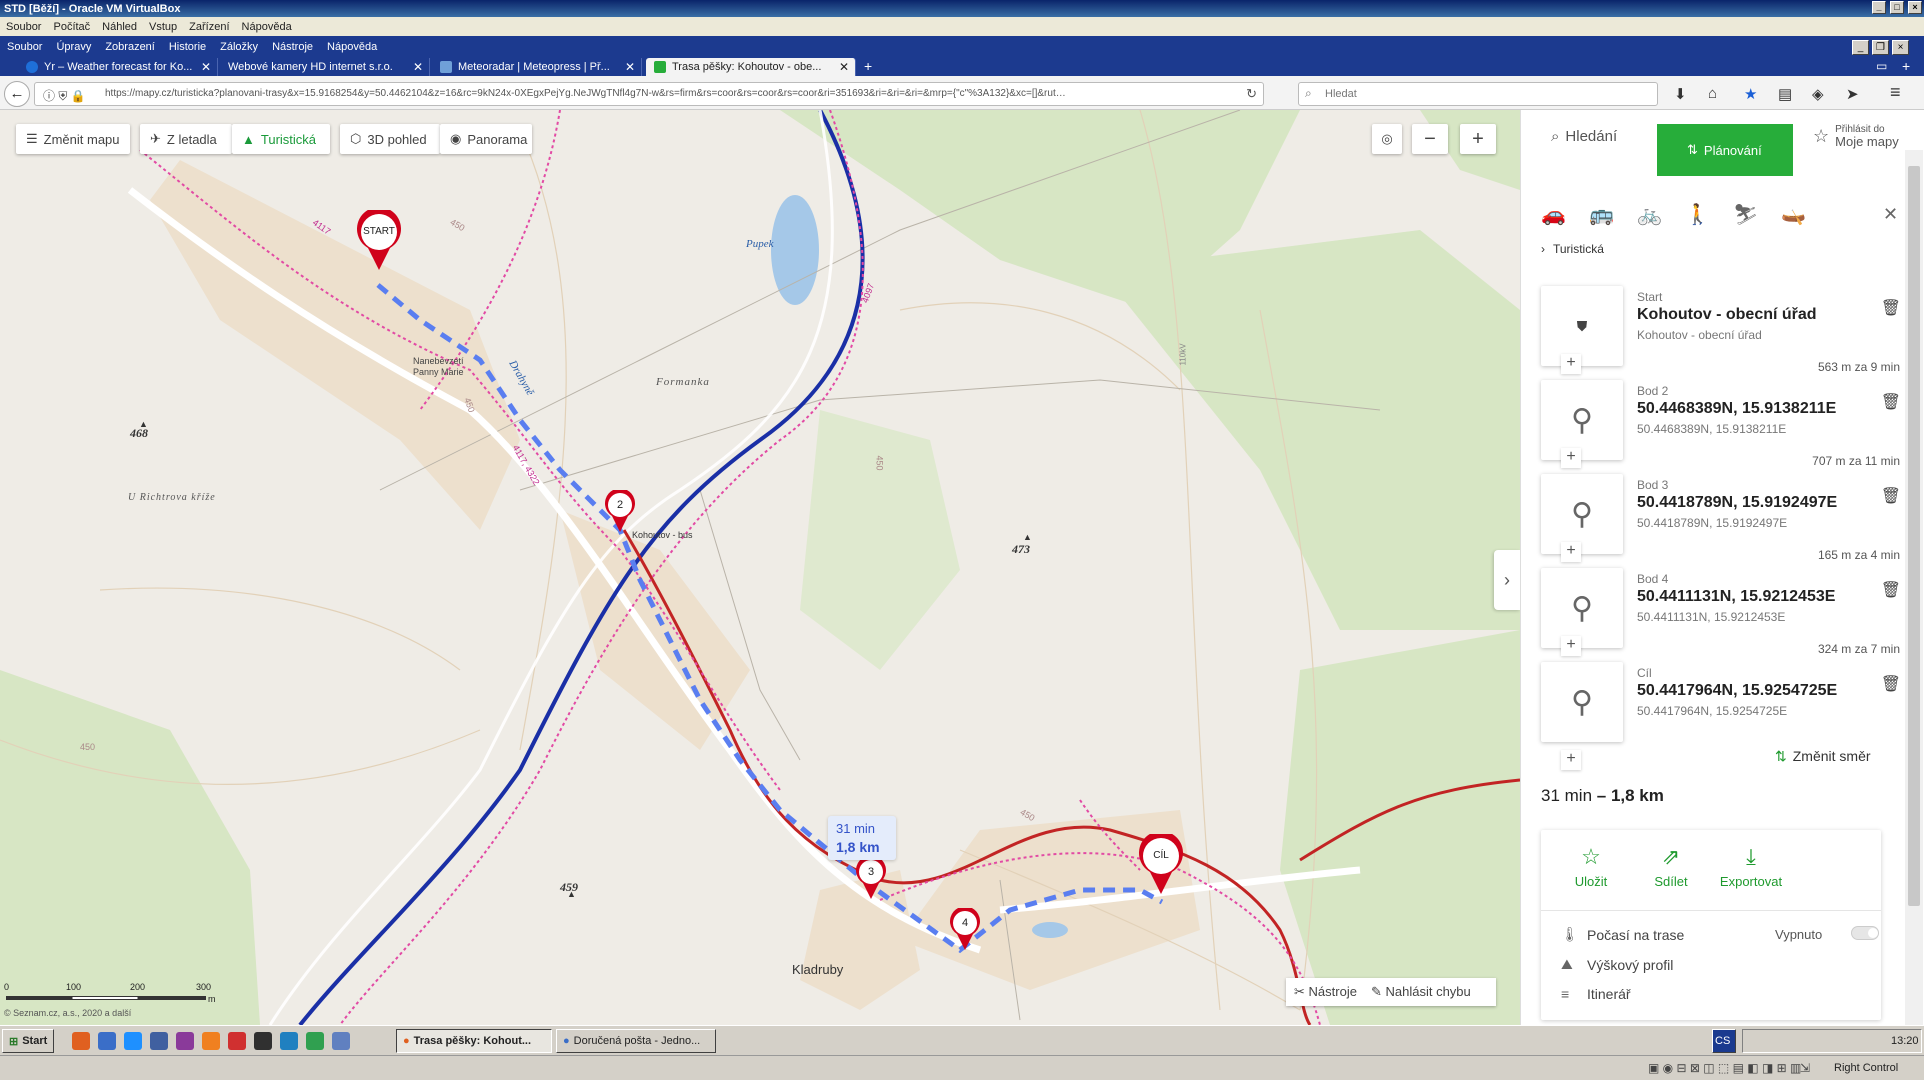 Image resolution: width=1924 pixels, height=1080 pixels. What do you see at coordinates (267, 27) in the screenshot?
I see `vbox-menu-help: Nápověda` at bounding box center [267, 27].